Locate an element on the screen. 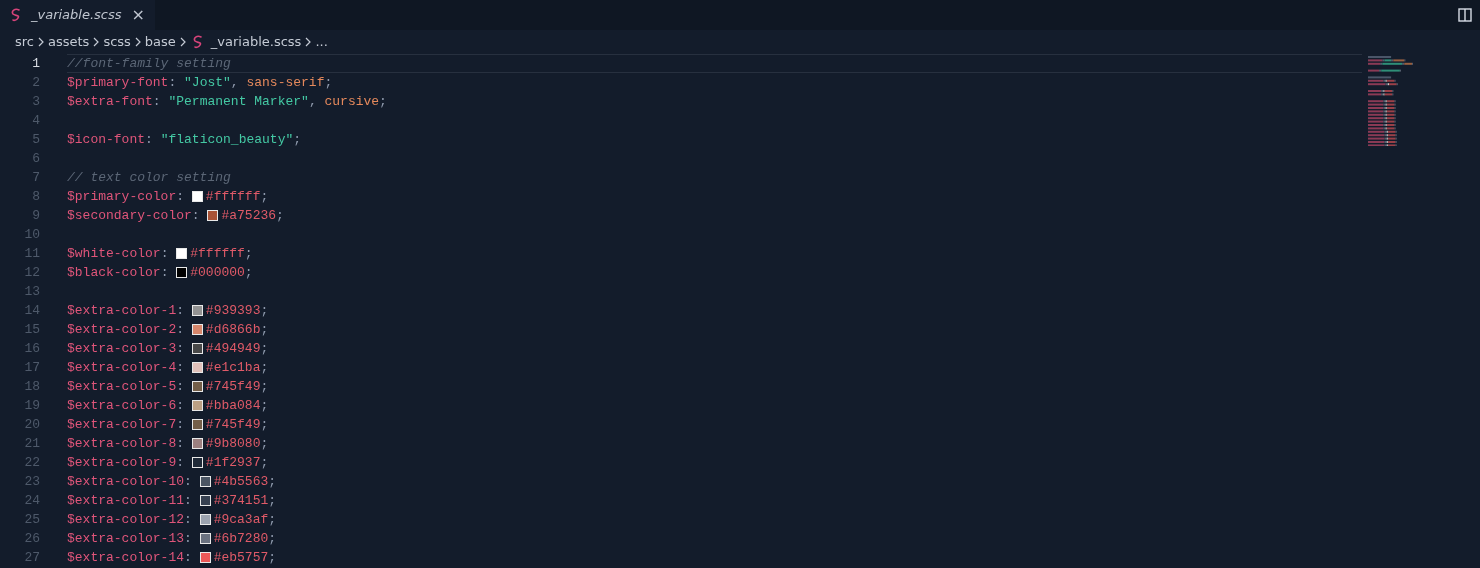 The width and height of the screenshot is (1480, 568). code-token: $extra-color-14 is located at coordinates (126, 558).